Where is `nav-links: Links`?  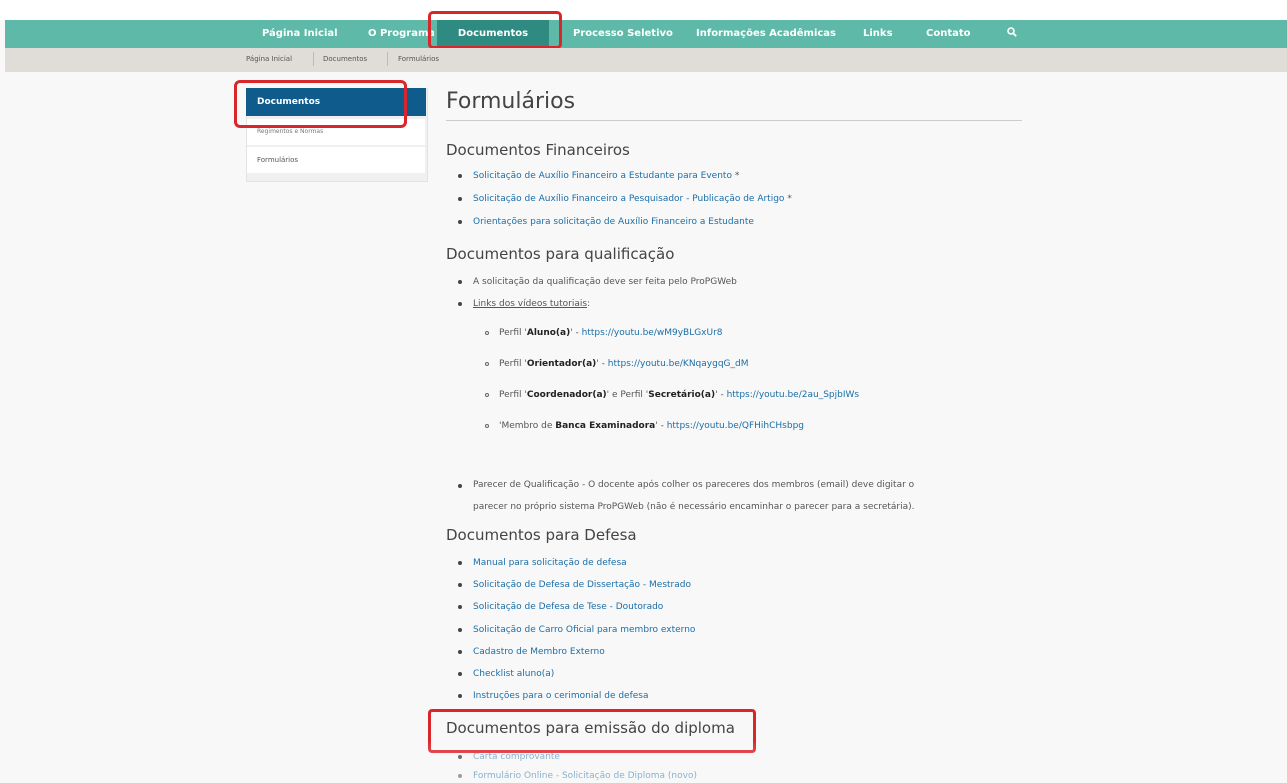
nav-links: Links is located at coordinates (878, 34).